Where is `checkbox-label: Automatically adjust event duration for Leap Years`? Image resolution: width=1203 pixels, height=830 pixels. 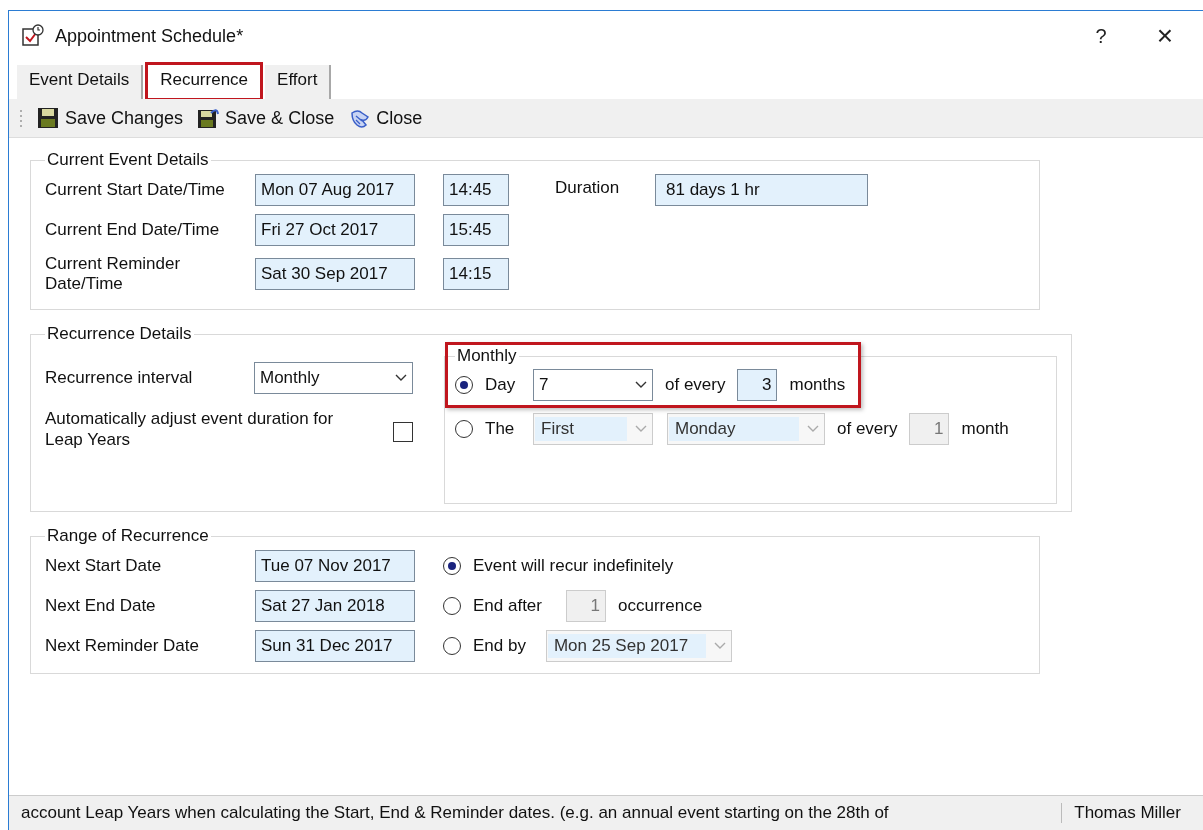
checkbox-label: Automatically adjust event duration for Leap Years is located at coordinates (190, 429).